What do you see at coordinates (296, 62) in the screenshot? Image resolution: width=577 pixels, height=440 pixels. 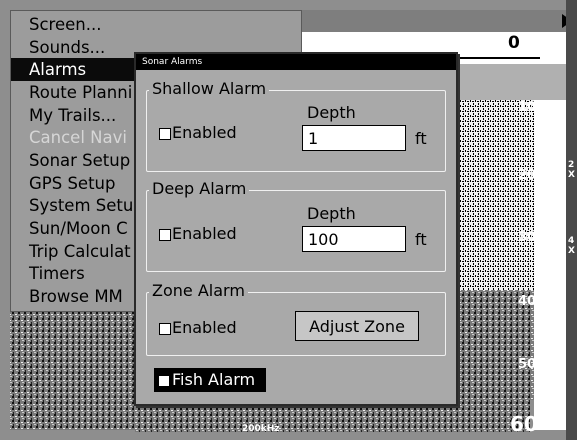 I see `dialog-title: Sonar Alarms` at bounding box center [296, 62].